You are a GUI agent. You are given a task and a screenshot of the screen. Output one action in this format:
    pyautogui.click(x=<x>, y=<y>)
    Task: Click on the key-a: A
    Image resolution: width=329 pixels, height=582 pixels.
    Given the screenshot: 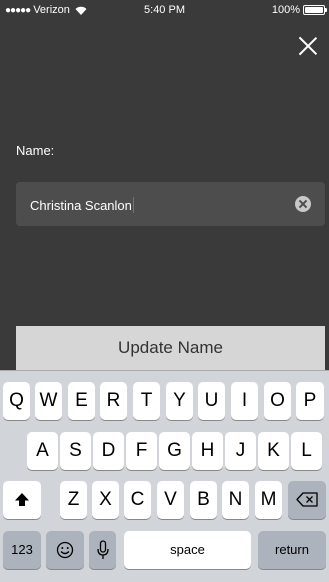 What is the action you would take?
    pyautogui.click(x=42, y=451)
    